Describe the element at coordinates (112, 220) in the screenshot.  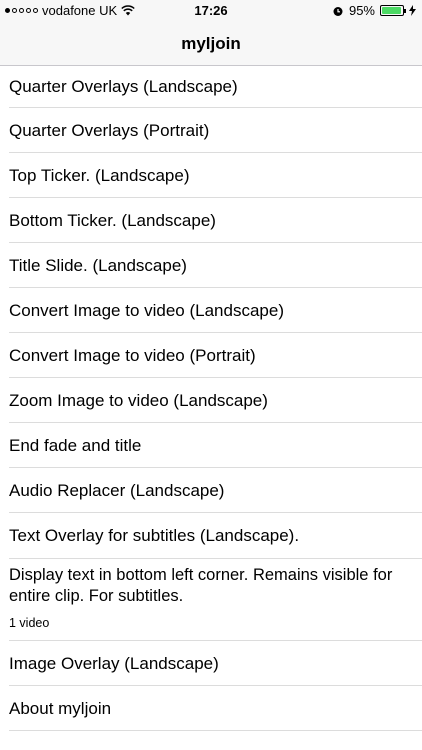
I see `list-item-label: Bottom Ticker. (Landscape)` at that location.